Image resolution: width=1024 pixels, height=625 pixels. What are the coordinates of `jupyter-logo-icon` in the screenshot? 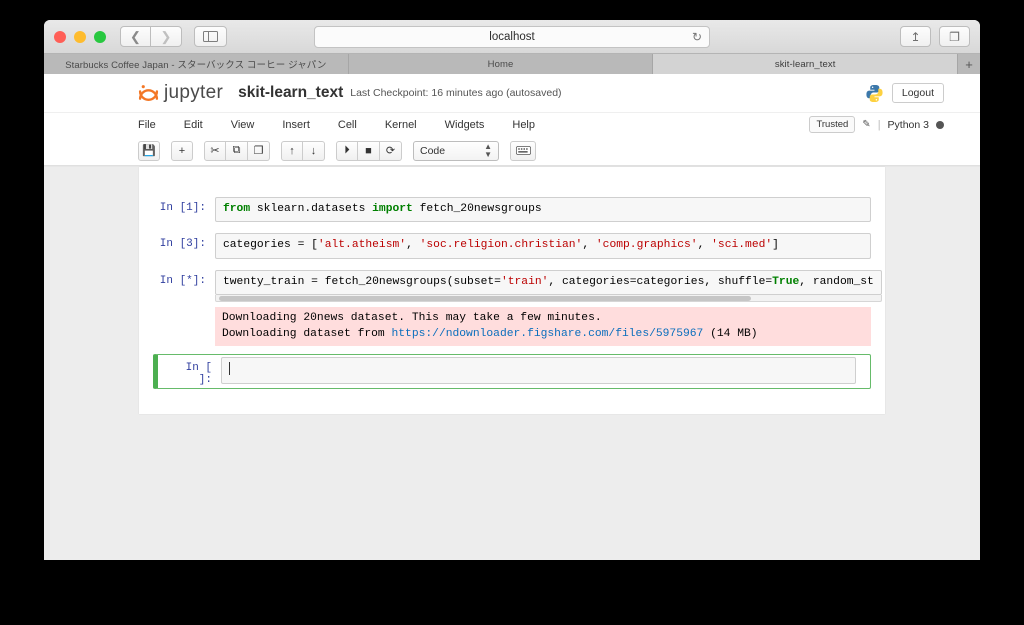 It's located at (148, 93).